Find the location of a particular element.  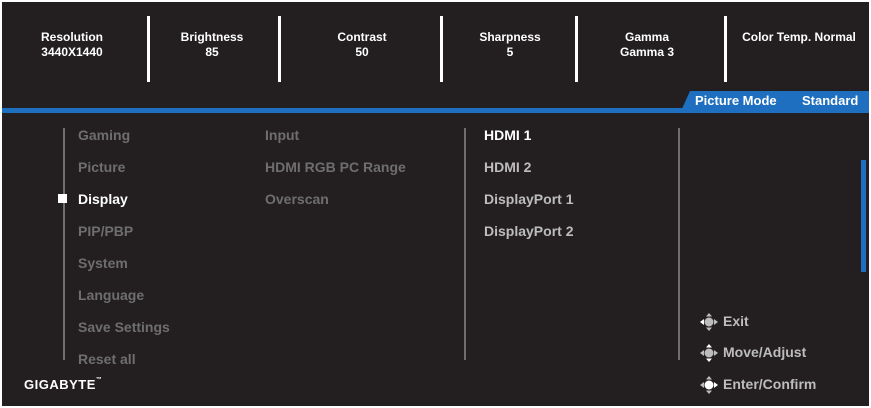

picture-mode-value: Standard is located at coordinates (830, 100).